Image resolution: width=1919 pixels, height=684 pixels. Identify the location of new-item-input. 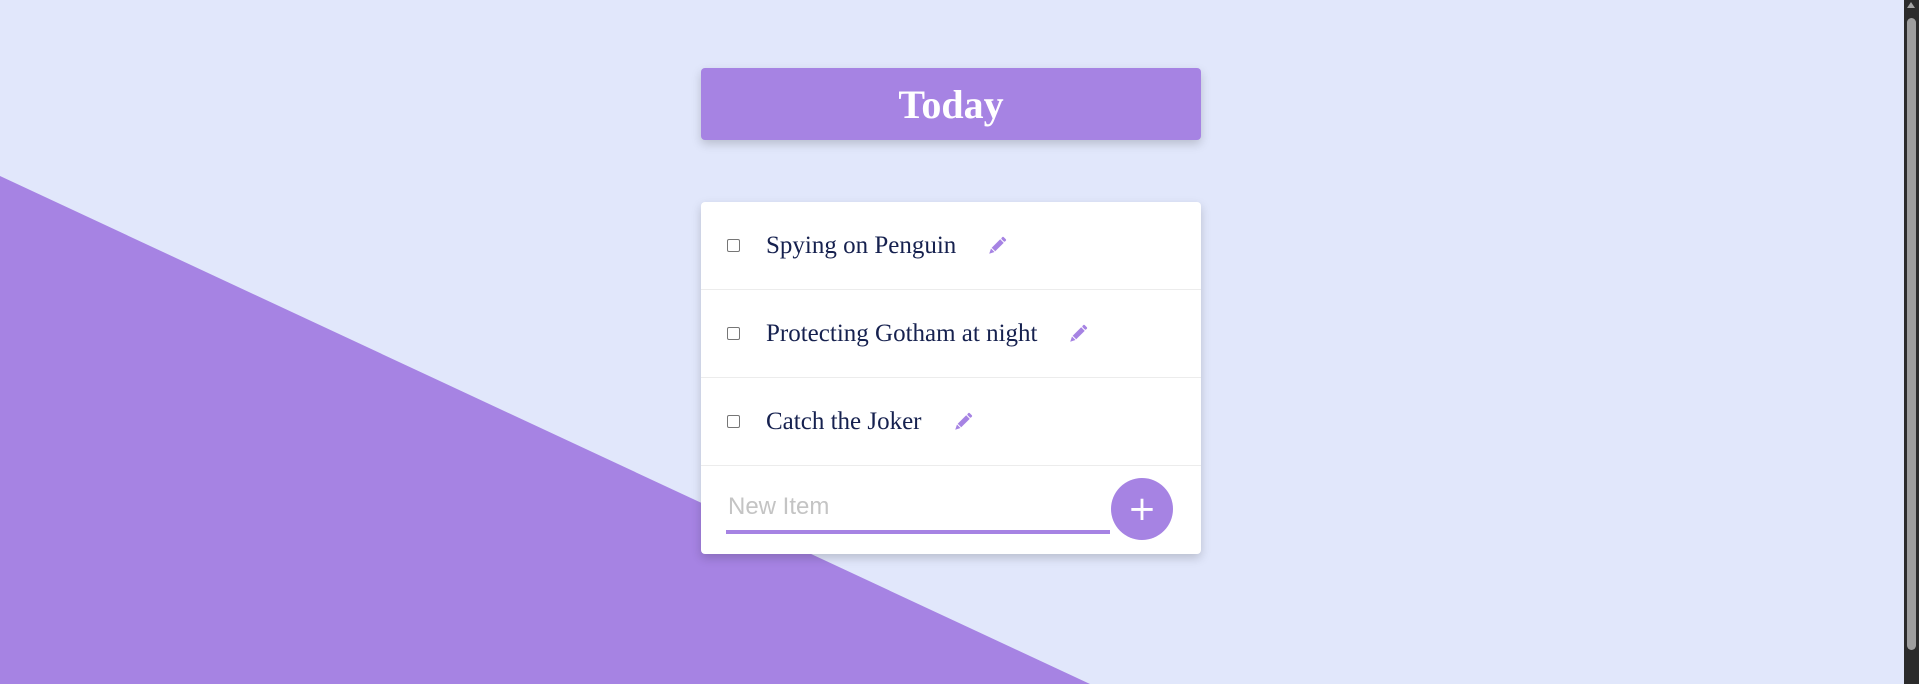
(918, 509).